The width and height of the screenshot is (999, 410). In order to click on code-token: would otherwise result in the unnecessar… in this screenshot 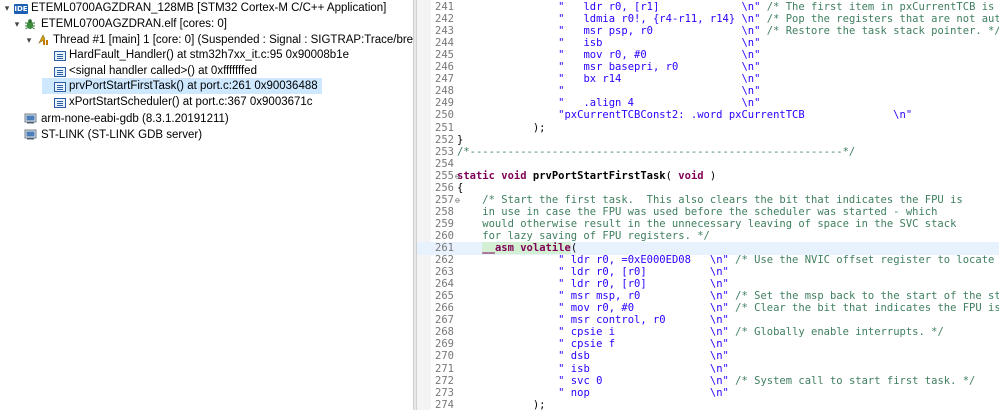, I will do `click(707, 223)`.